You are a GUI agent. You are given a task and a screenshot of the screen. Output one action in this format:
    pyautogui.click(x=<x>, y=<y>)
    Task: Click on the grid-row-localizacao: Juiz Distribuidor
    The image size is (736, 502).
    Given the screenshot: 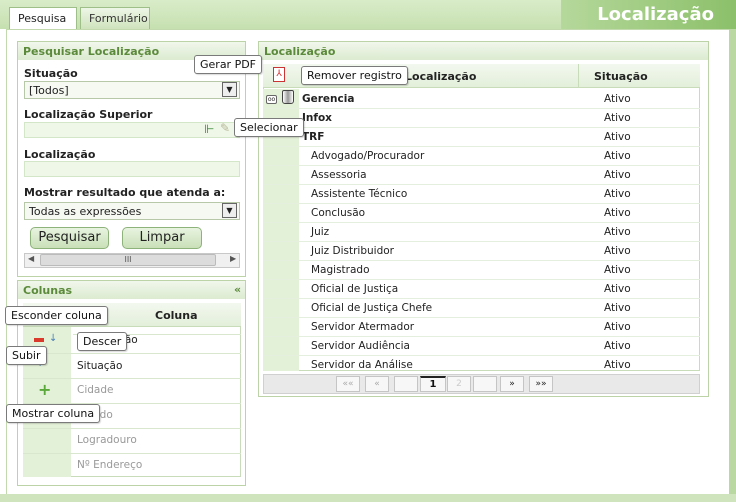 What is the action you would take?
    pyautogui.click(x=352, y=251)
    